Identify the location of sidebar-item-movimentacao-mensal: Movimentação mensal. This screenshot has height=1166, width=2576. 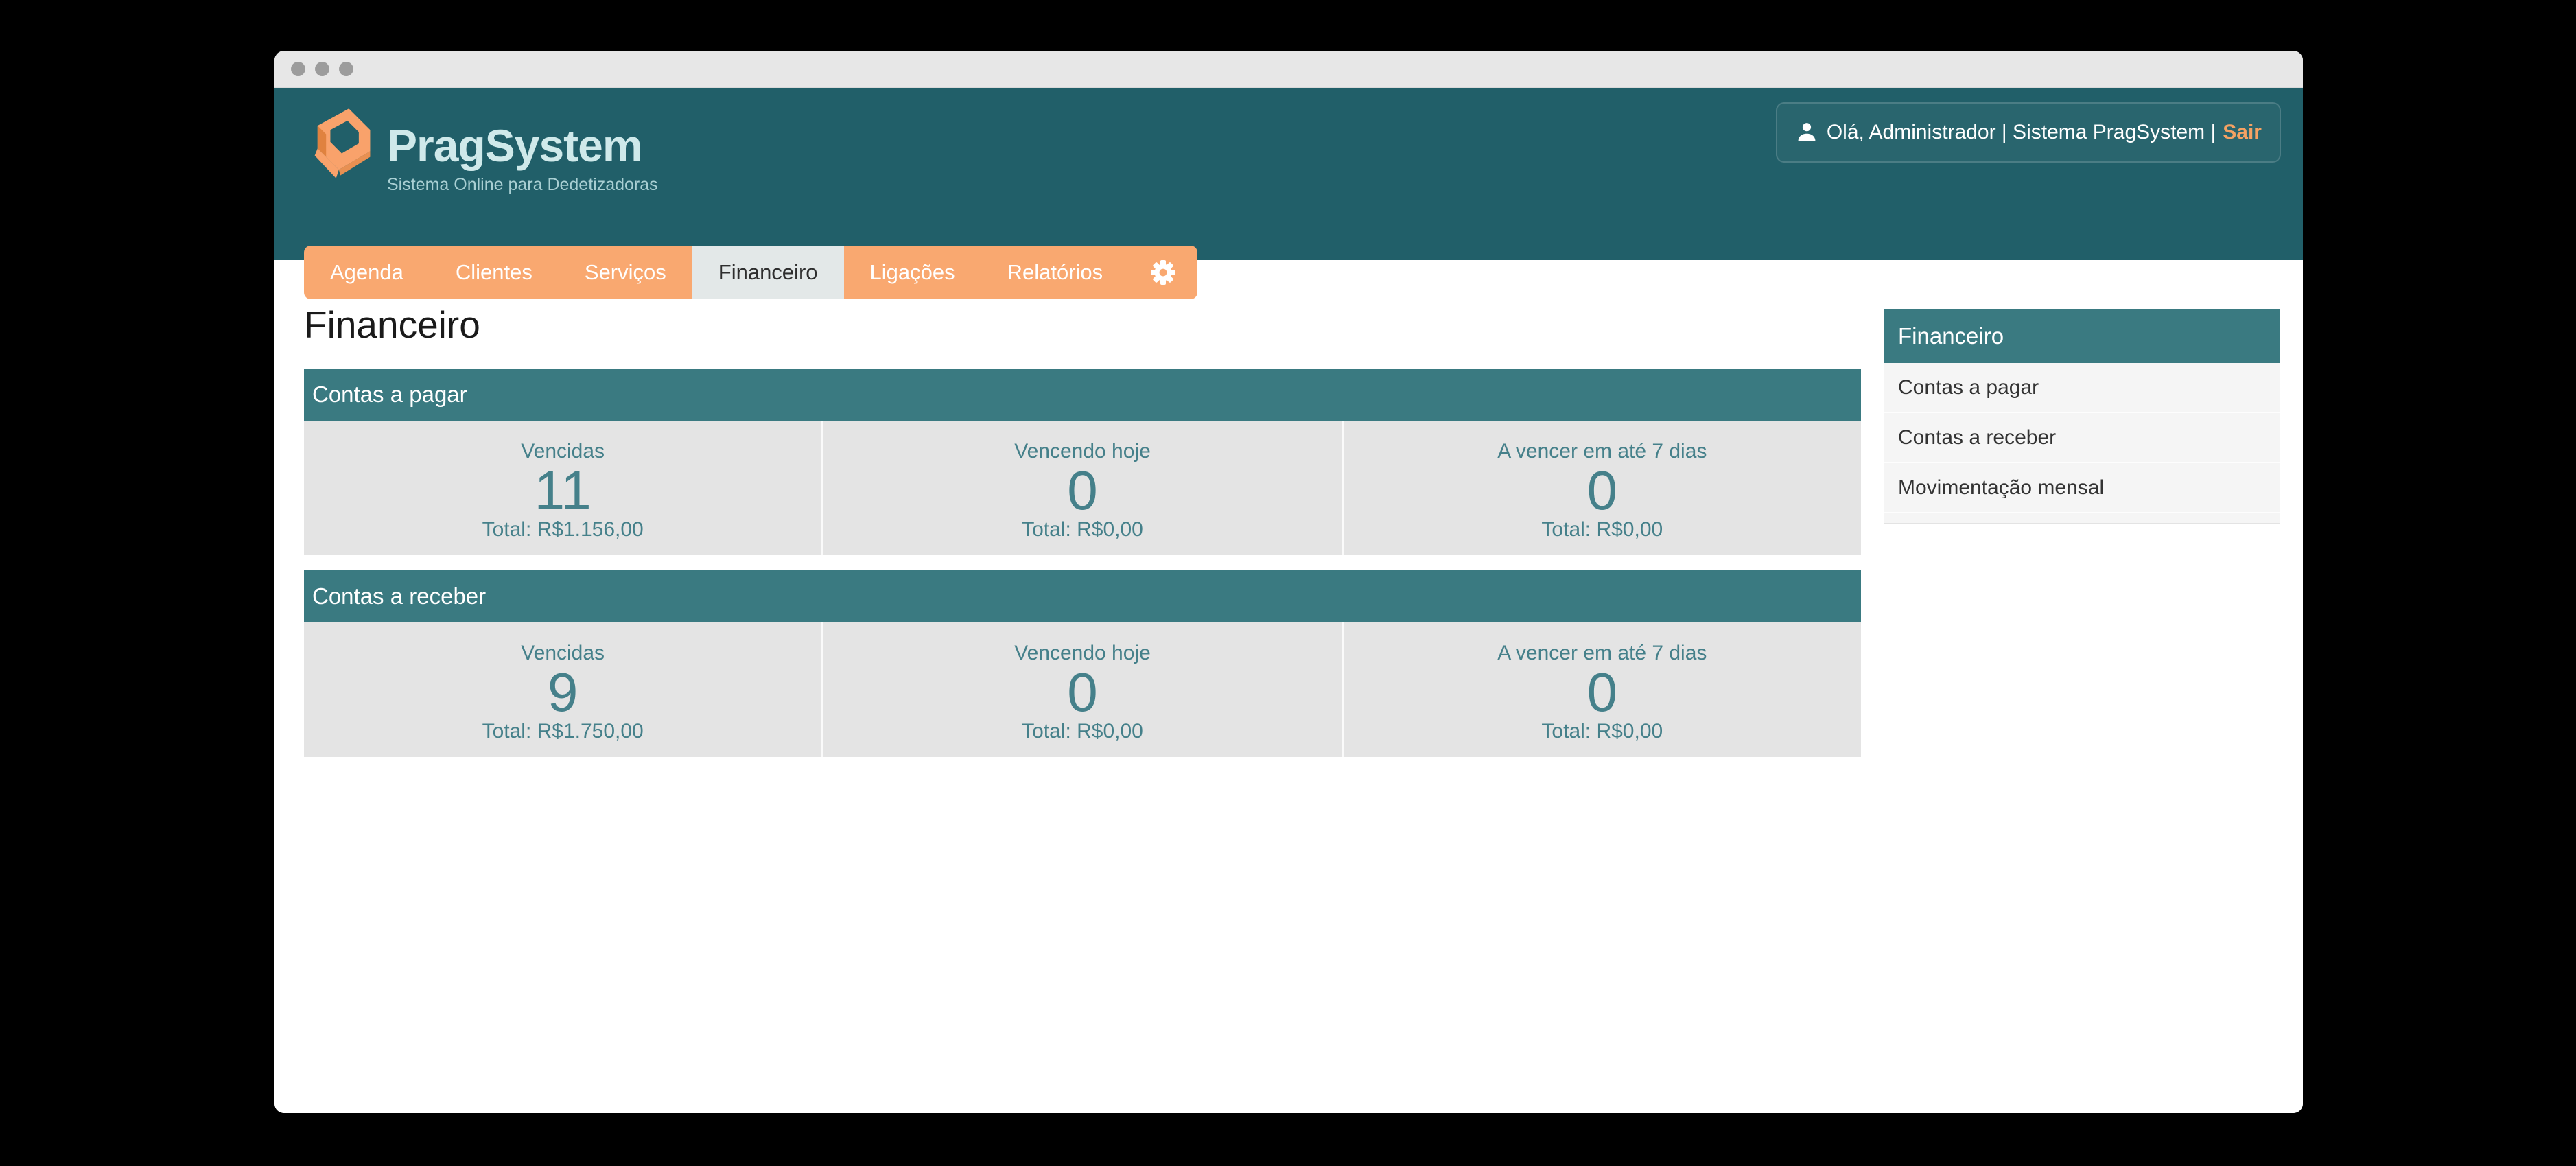
(2082, 488).